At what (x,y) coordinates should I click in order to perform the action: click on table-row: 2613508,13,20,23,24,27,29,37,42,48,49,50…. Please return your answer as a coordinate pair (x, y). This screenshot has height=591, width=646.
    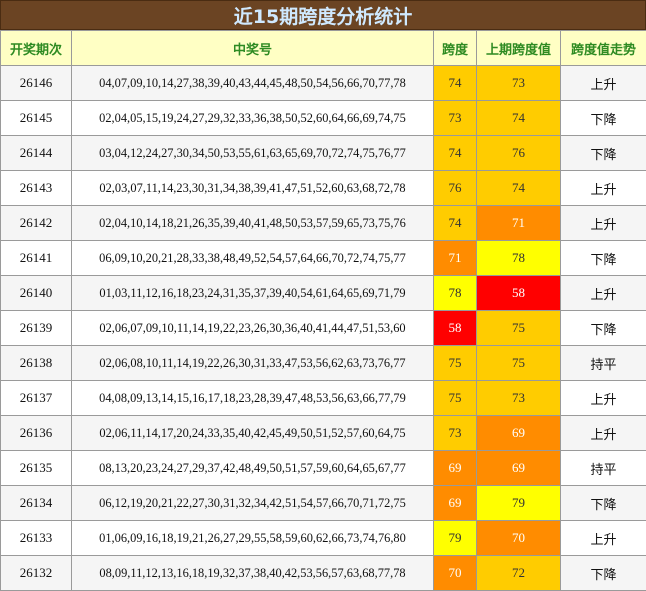
    Looking at the image, I should click on (323, 468).